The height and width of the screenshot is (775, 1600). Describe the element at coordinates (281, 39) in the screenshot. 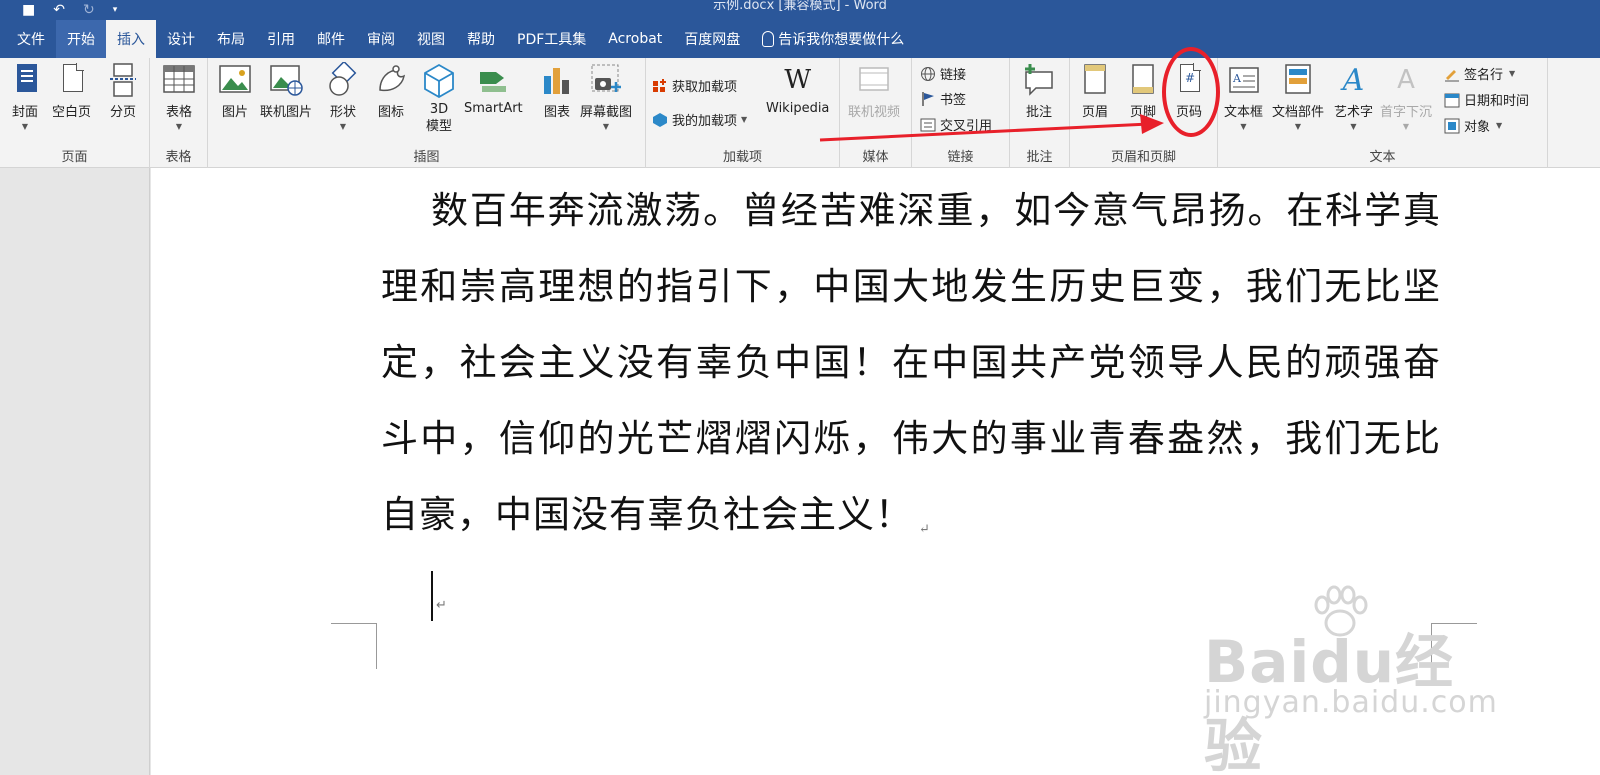

I see `tab-references: 引用` at that location.